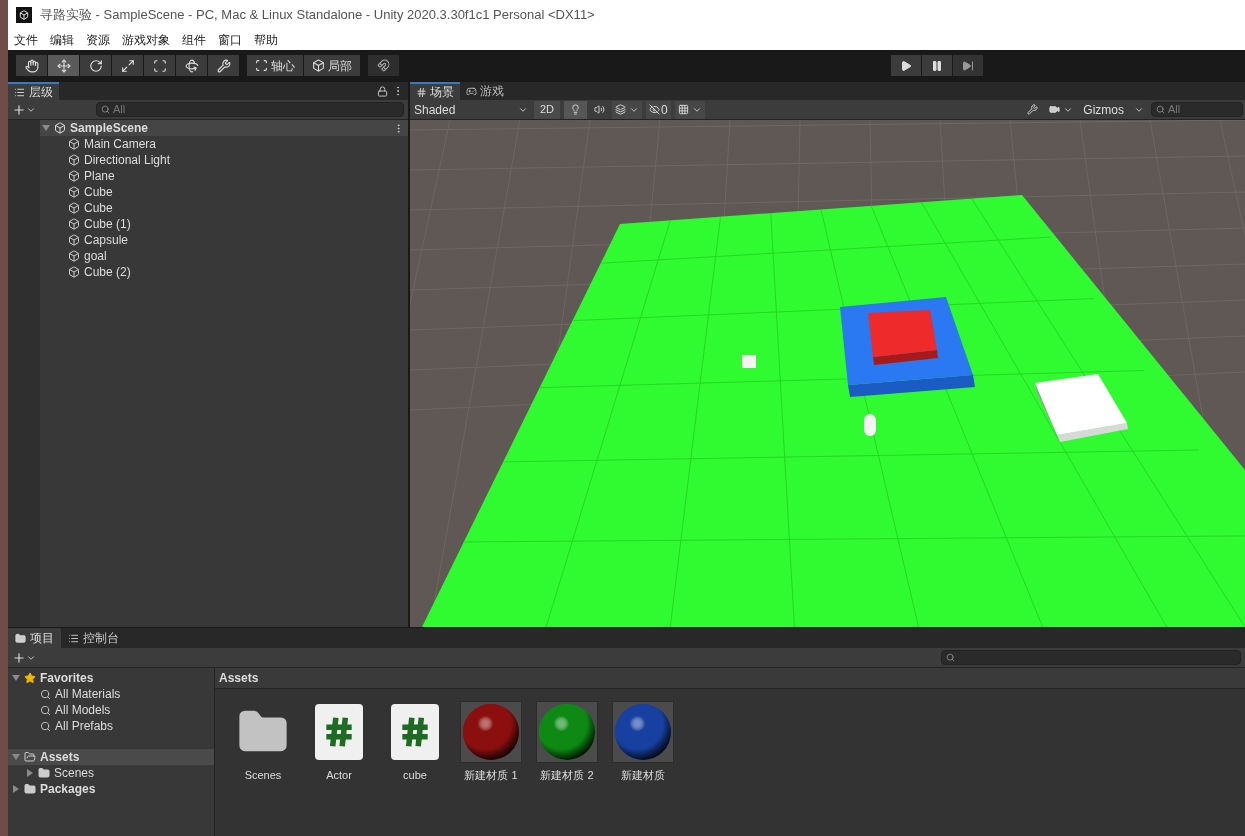  What do you see at coordinates (224, 272) in the screenshot?
I see `hierarchy-item: Cube (2)` at bounding box center [224, 272].